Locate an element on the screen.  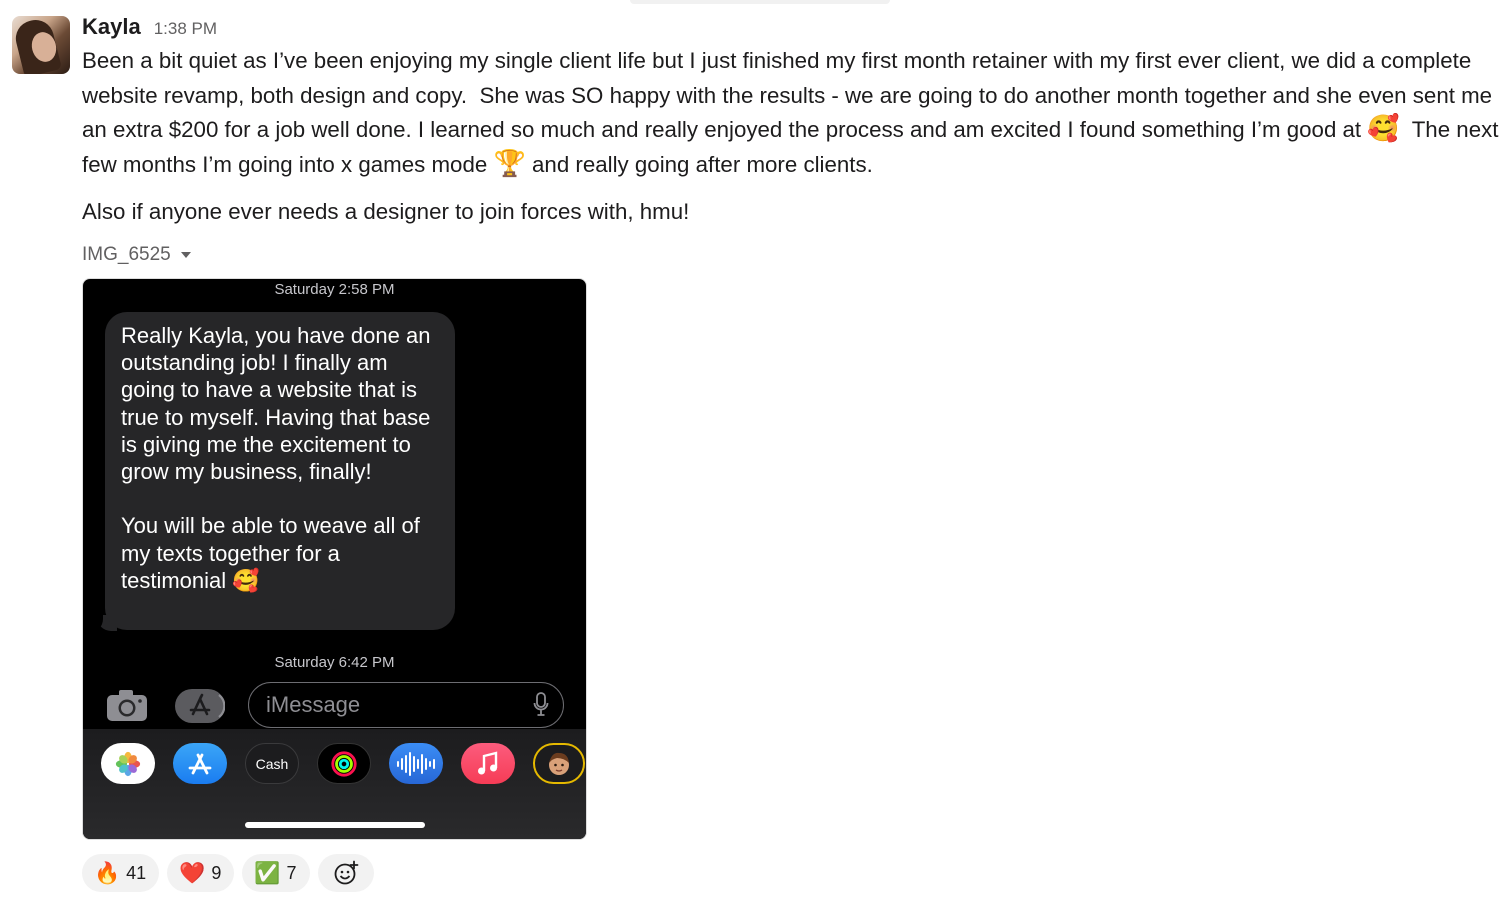
screenshot-timestamp-top: Saturday 2:58 PM is located at coordinates (334, 289).